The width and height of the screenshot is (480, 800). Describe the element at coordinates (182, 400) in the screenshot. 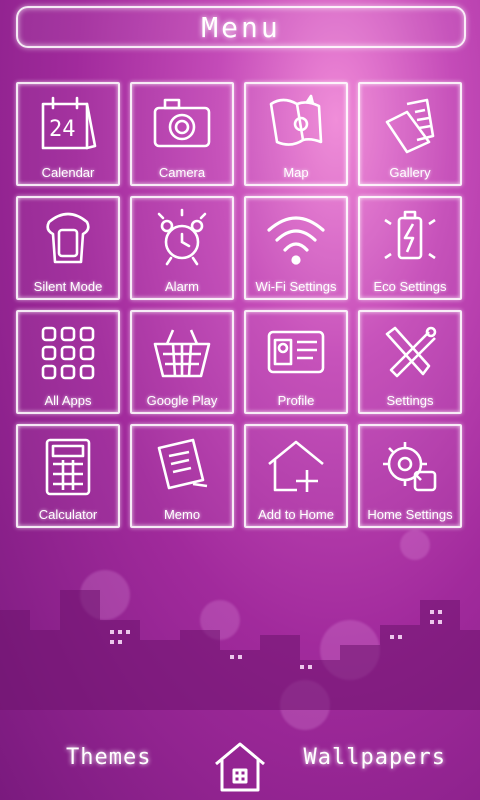

I see `tile-label: Google Play` at that location.